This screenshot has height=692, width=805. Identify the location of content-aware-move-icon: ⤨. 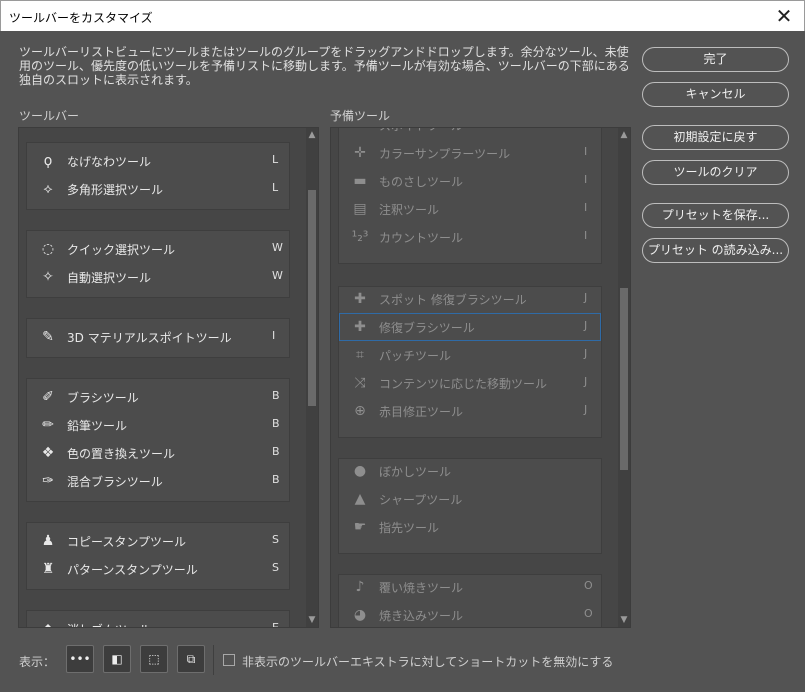
(360, 383).